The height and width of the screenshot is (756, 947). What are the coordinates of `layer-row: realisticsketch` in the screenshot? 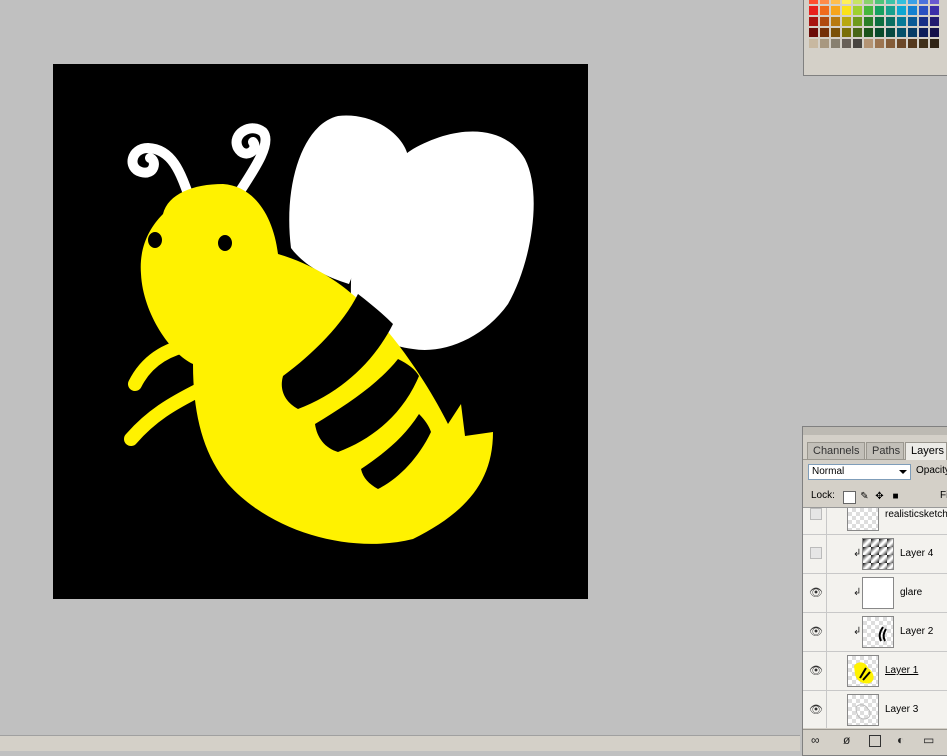 It's located at (875, 521).